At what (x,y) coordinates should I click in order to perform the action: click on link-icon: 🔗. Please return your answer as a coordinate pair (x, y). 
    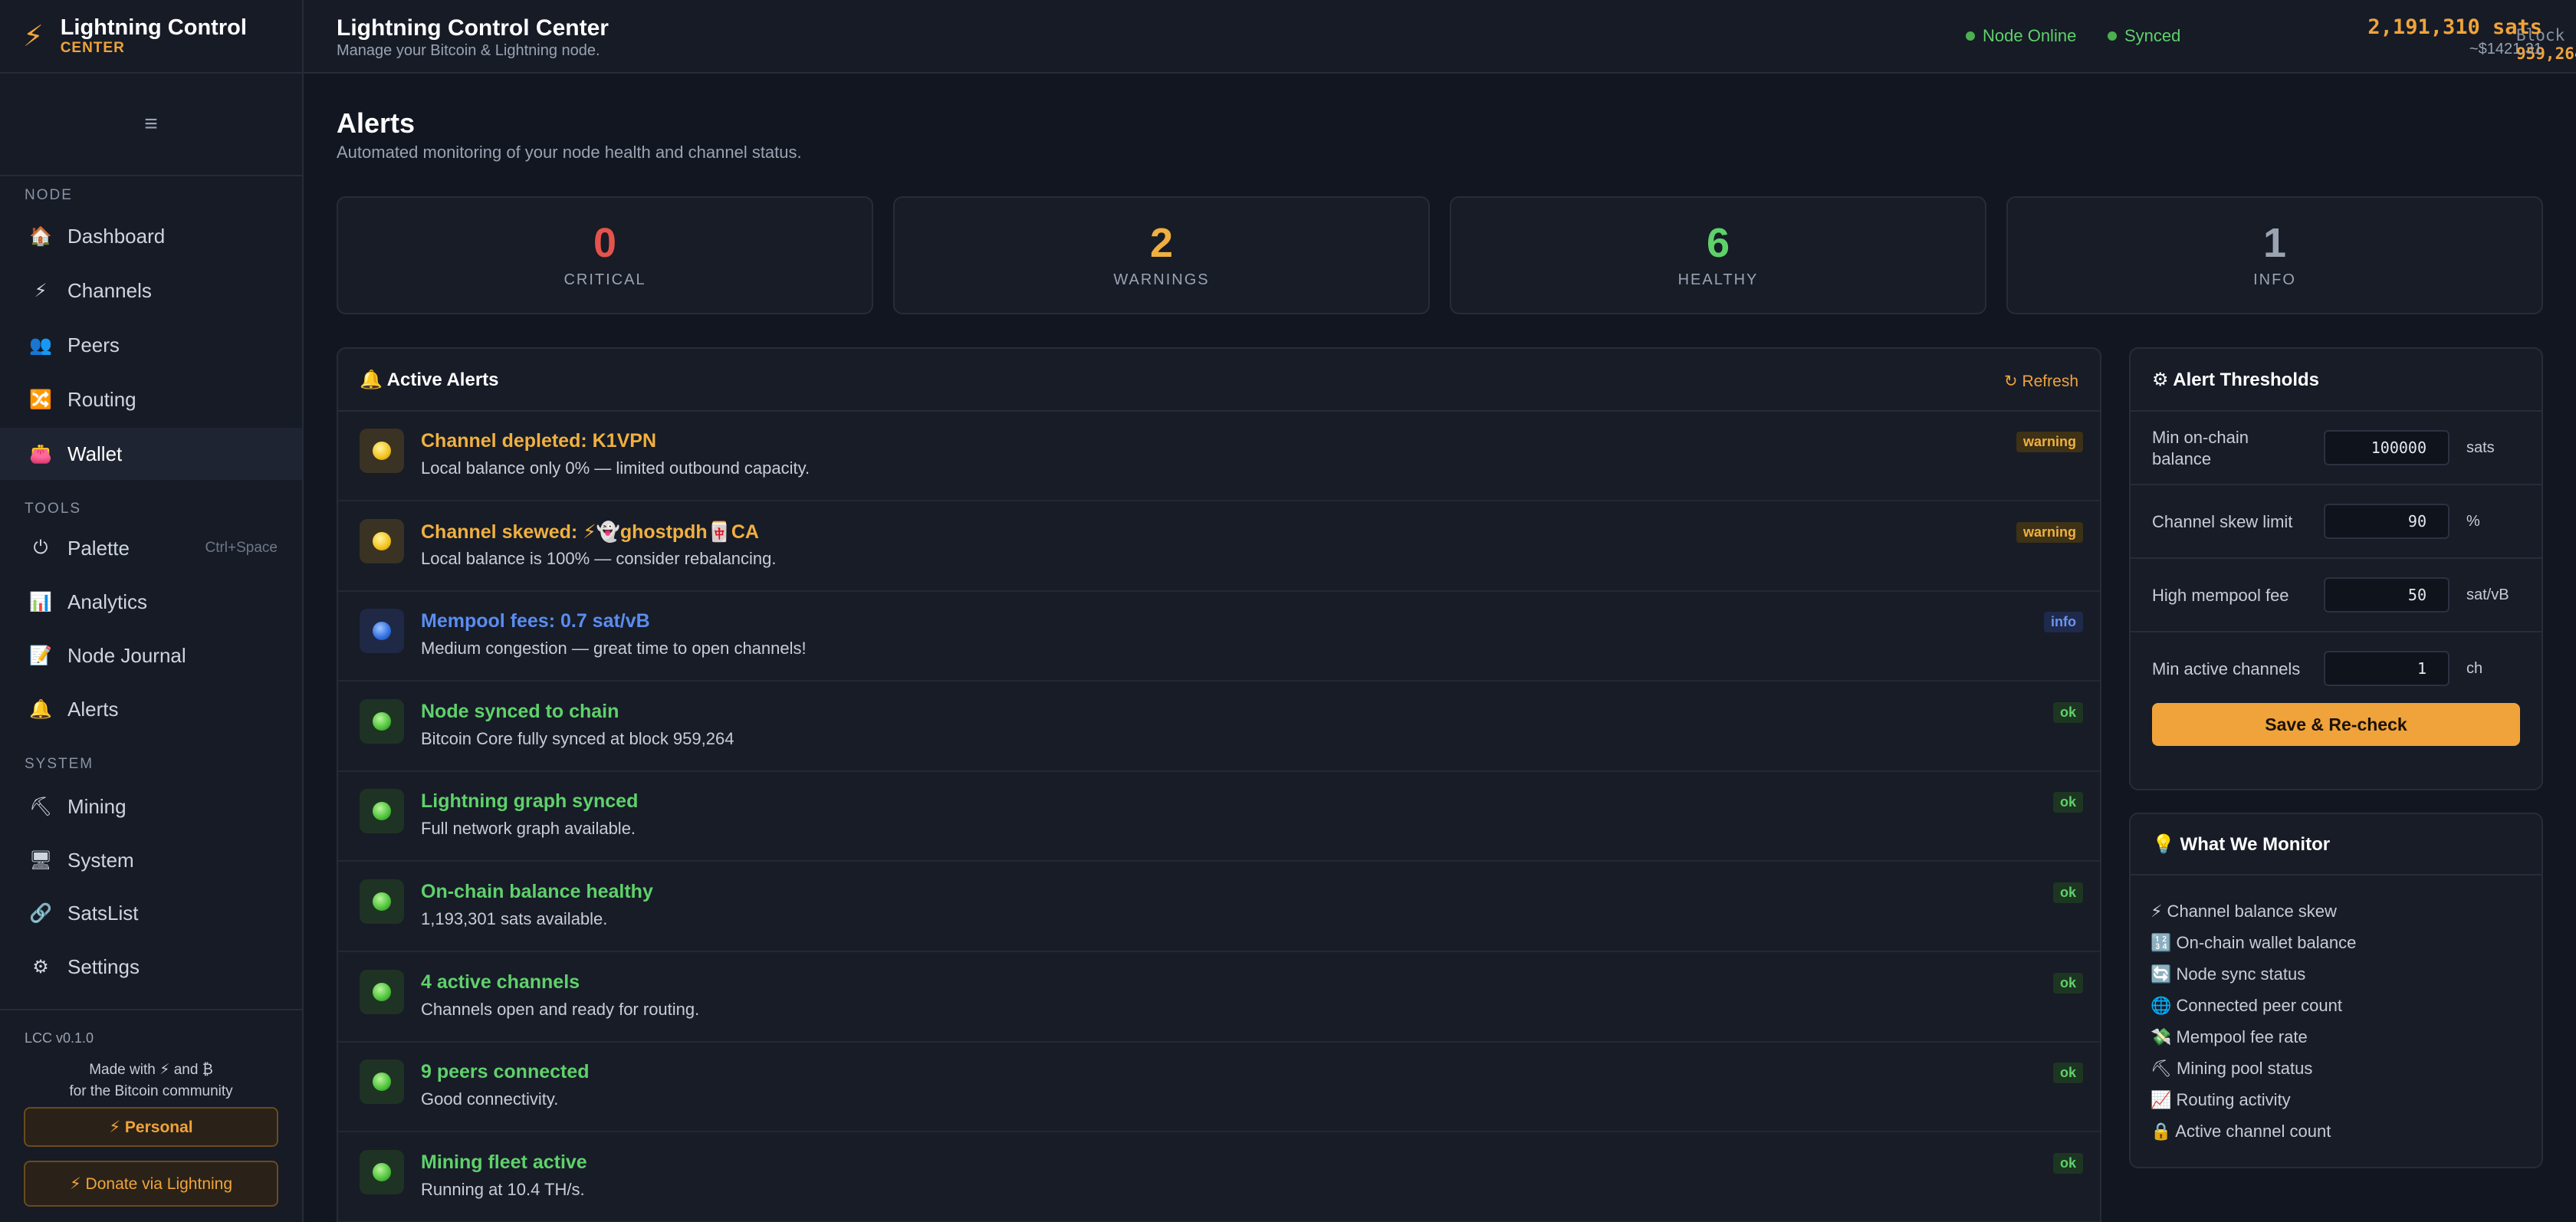
    Looking at the image, I should click on (41, 913).